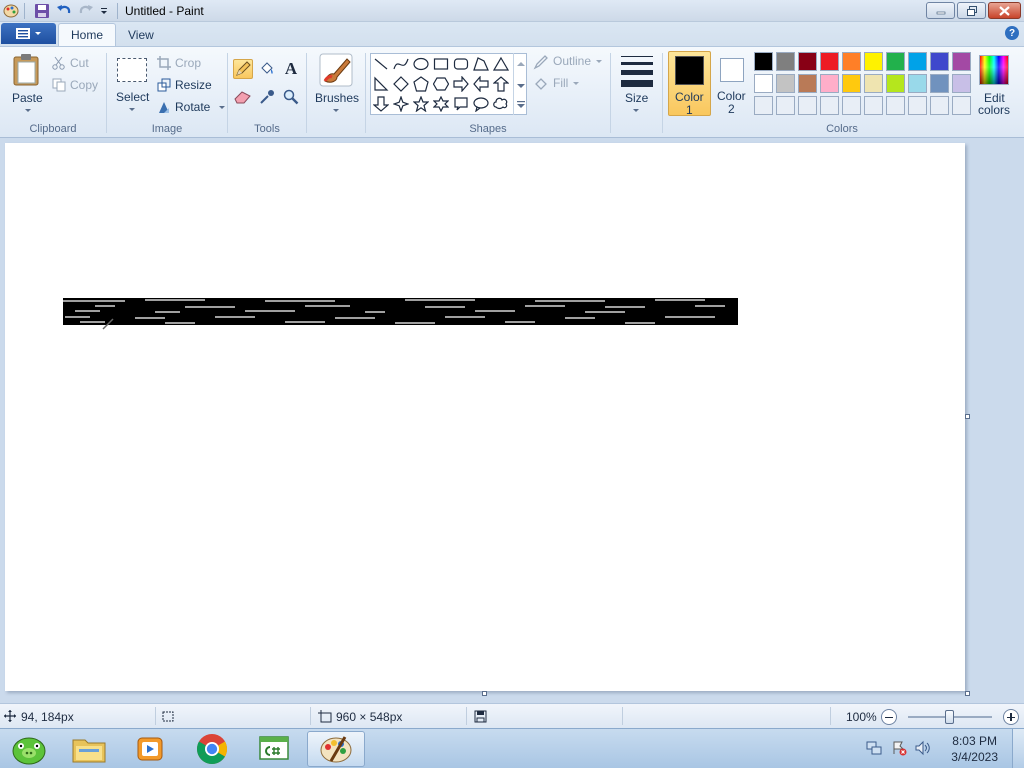  Describe the element at coordinates (369, 717) in the screenshot. I see `canvas-size: 960 × 548px` at that location.